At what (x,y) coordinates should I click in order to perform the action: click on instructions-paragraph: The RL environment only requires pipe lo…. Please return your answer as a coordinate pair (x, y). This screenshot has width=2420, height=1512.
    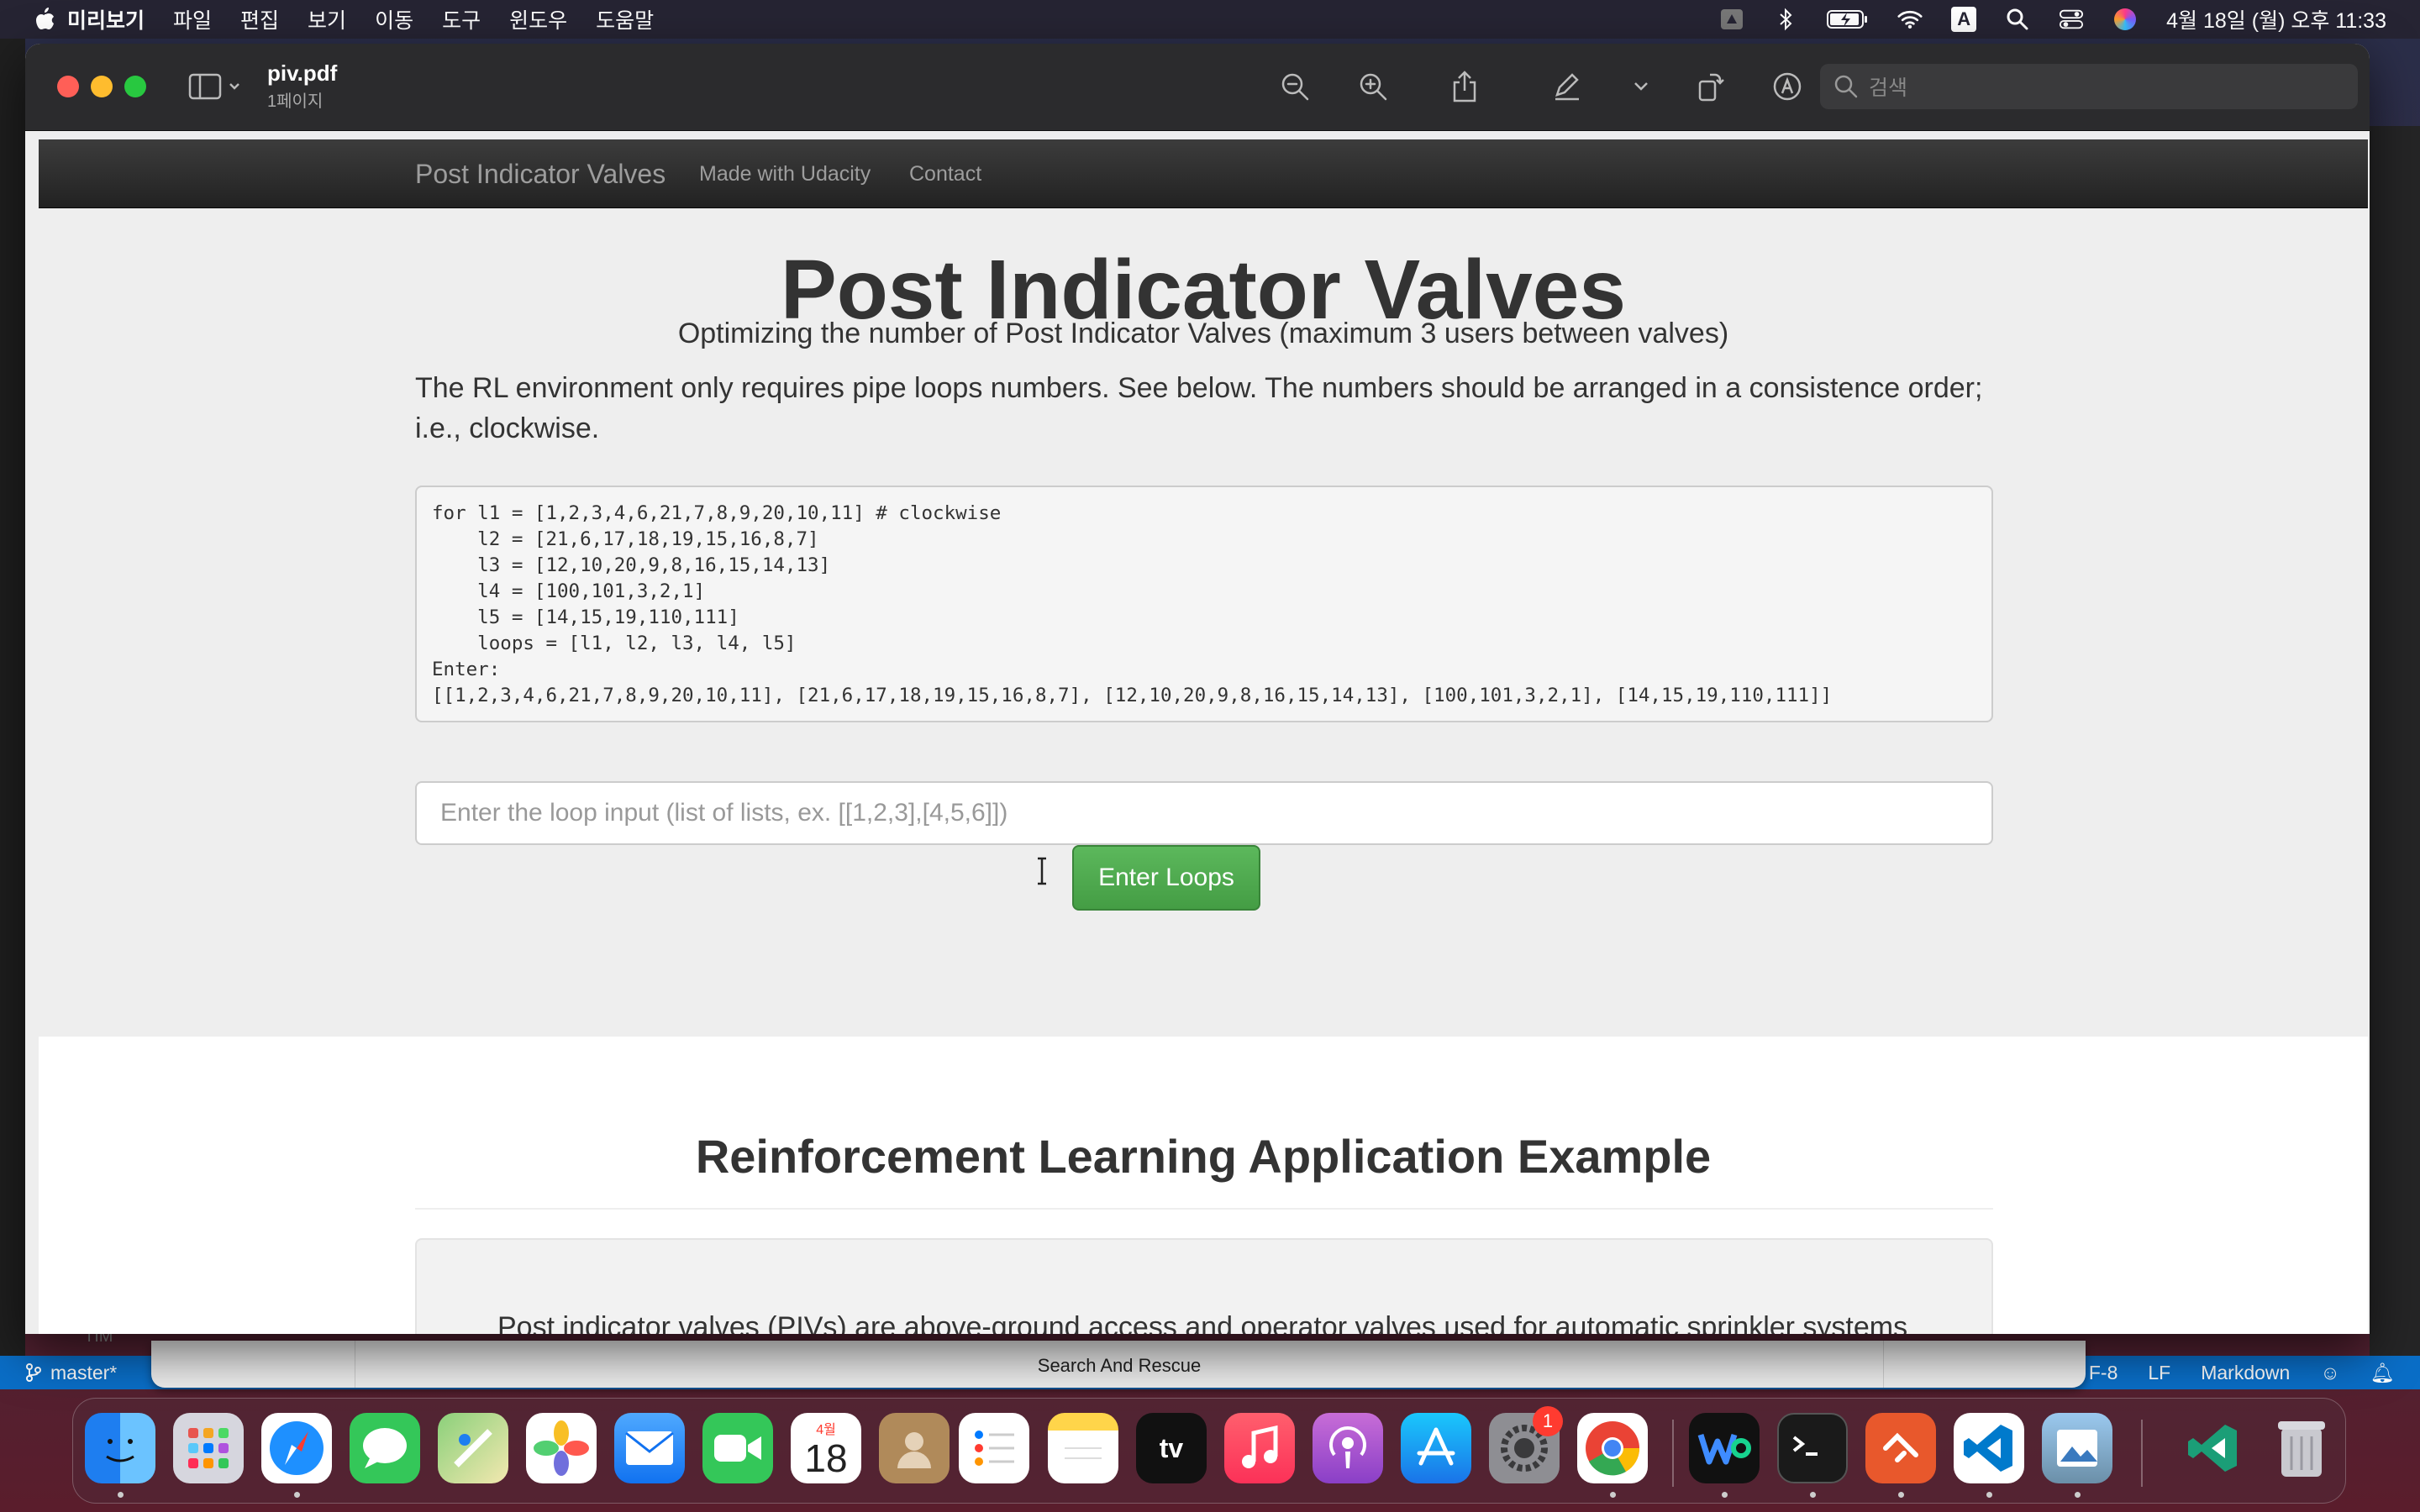
    Looking at the image, I should click on (1199, 408).